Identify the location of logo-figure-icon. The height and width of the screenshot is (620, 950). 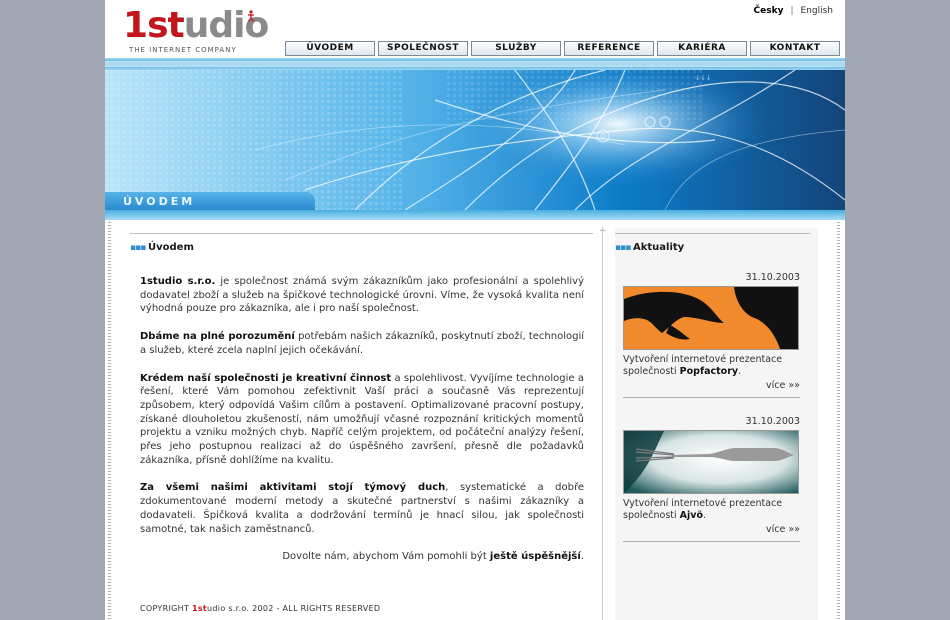
(251, 16).